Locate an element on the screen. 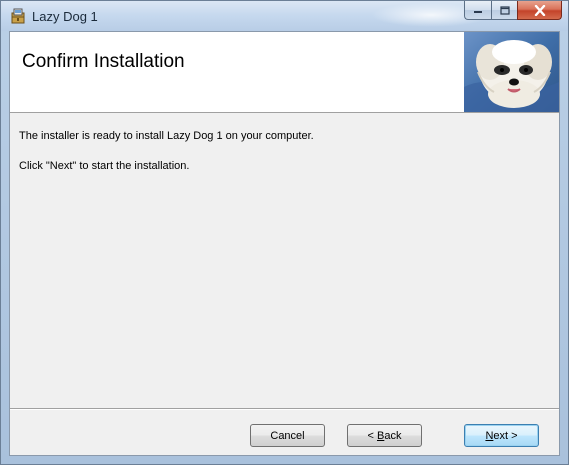 The image size is (569, 465). close-button is located at coordinates (539, 10).